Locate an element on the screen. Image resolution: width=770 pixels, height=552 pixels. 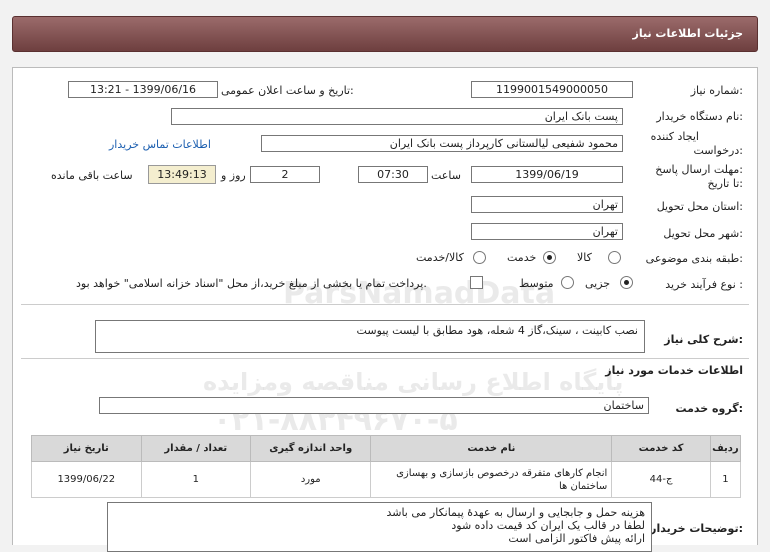
requester-label-line1: ایجاد کننده is located at coordinates (674, 136).